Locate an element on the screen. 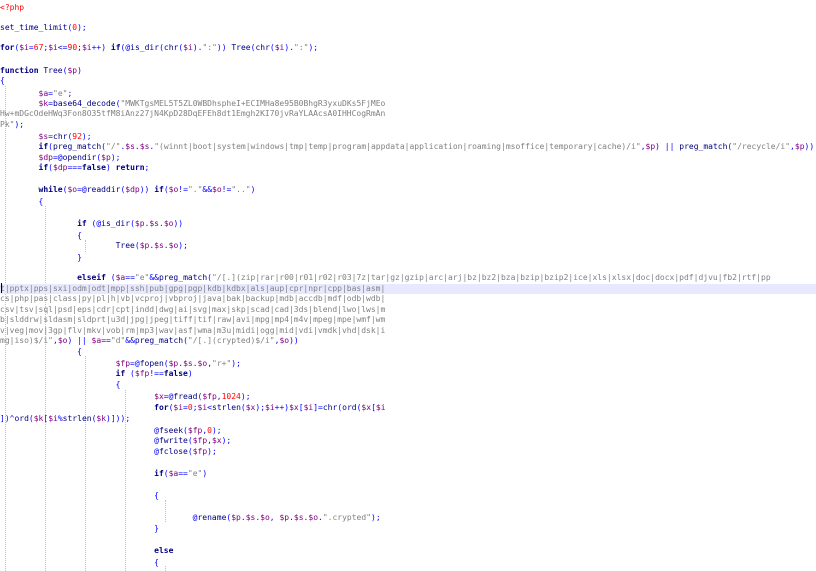  code-line: $x=@fread($fp,1024); is located at coordinates (408, 397).